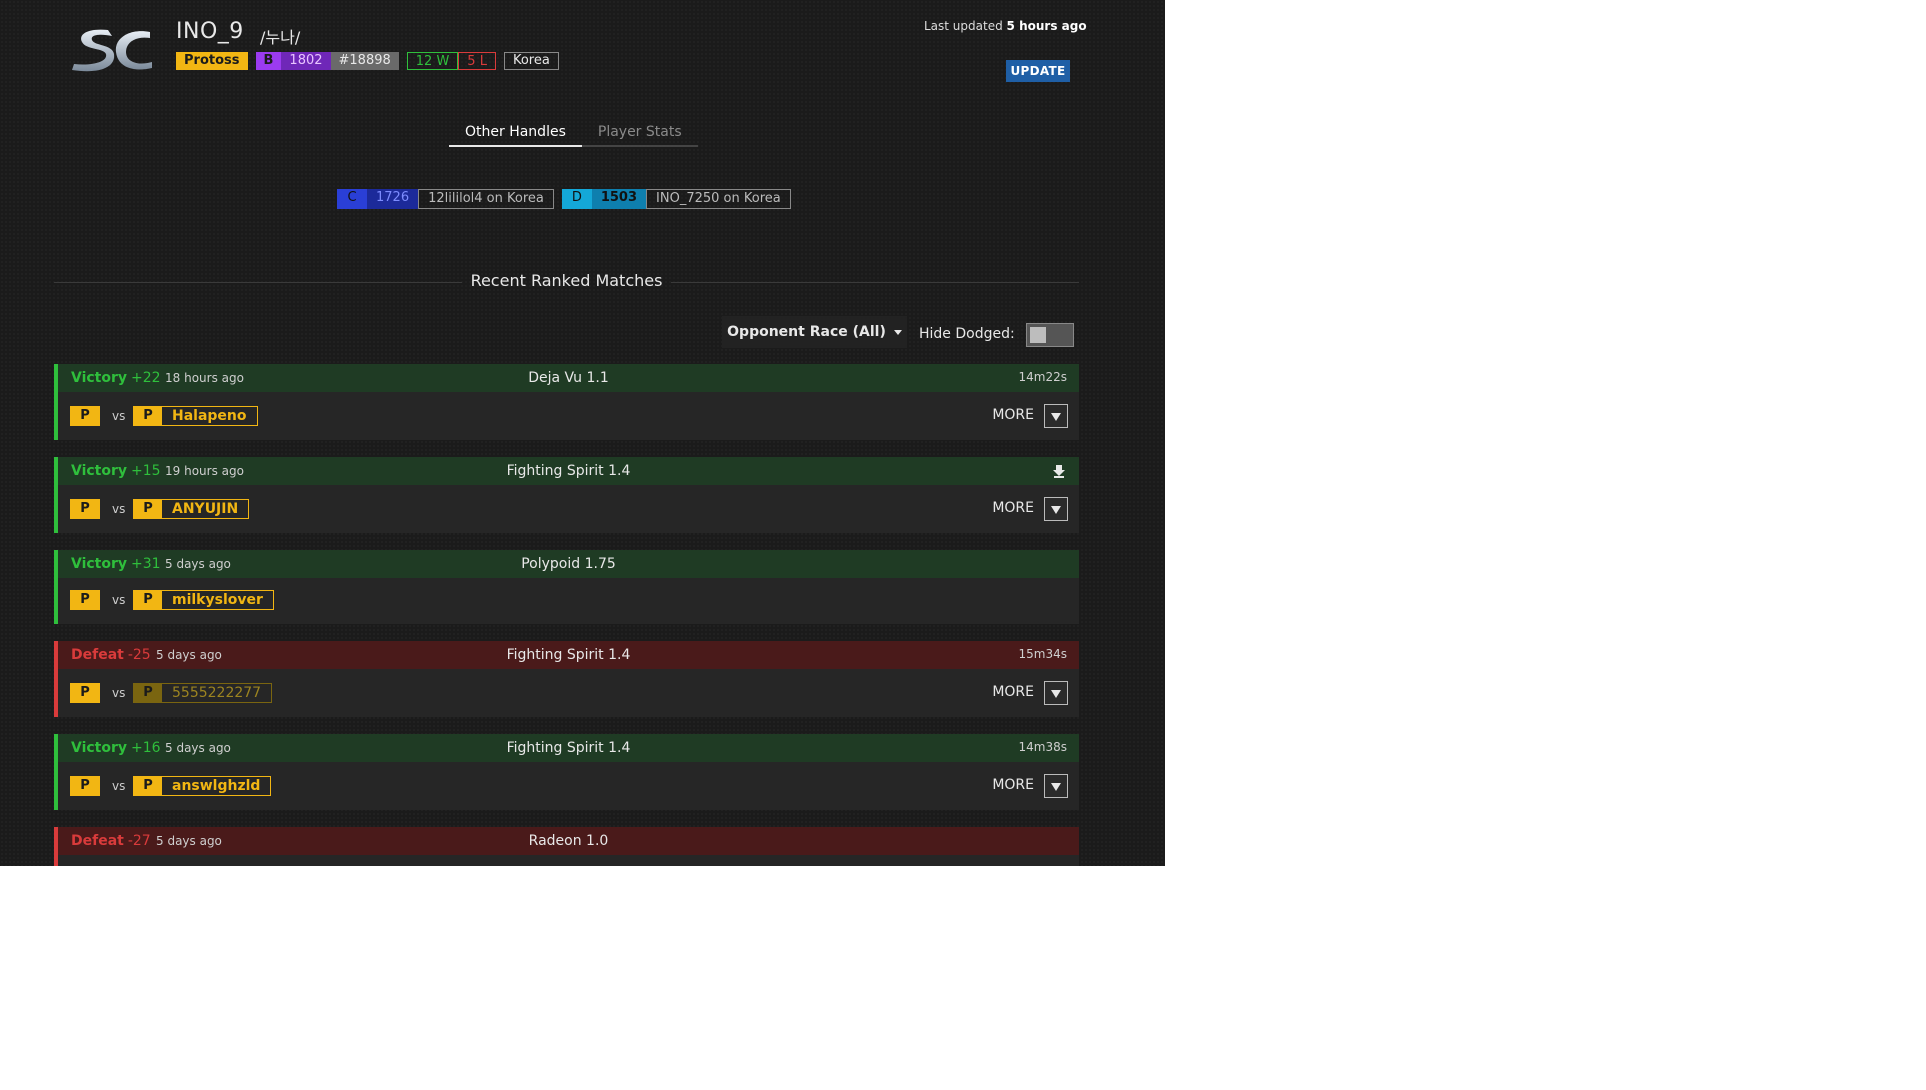  I want to click on losses-value: 5 L, so click(477, 61).